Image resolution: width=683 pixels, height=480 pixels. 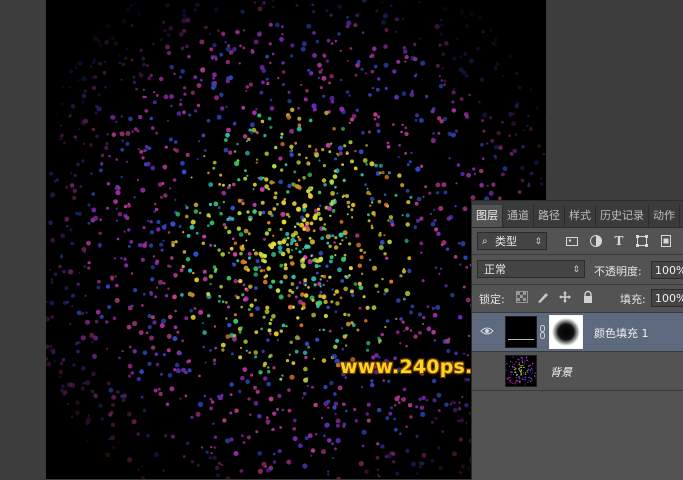 I want to click on layer-row-color-fill: 颜色填充 1, so click(x=577, y=332).